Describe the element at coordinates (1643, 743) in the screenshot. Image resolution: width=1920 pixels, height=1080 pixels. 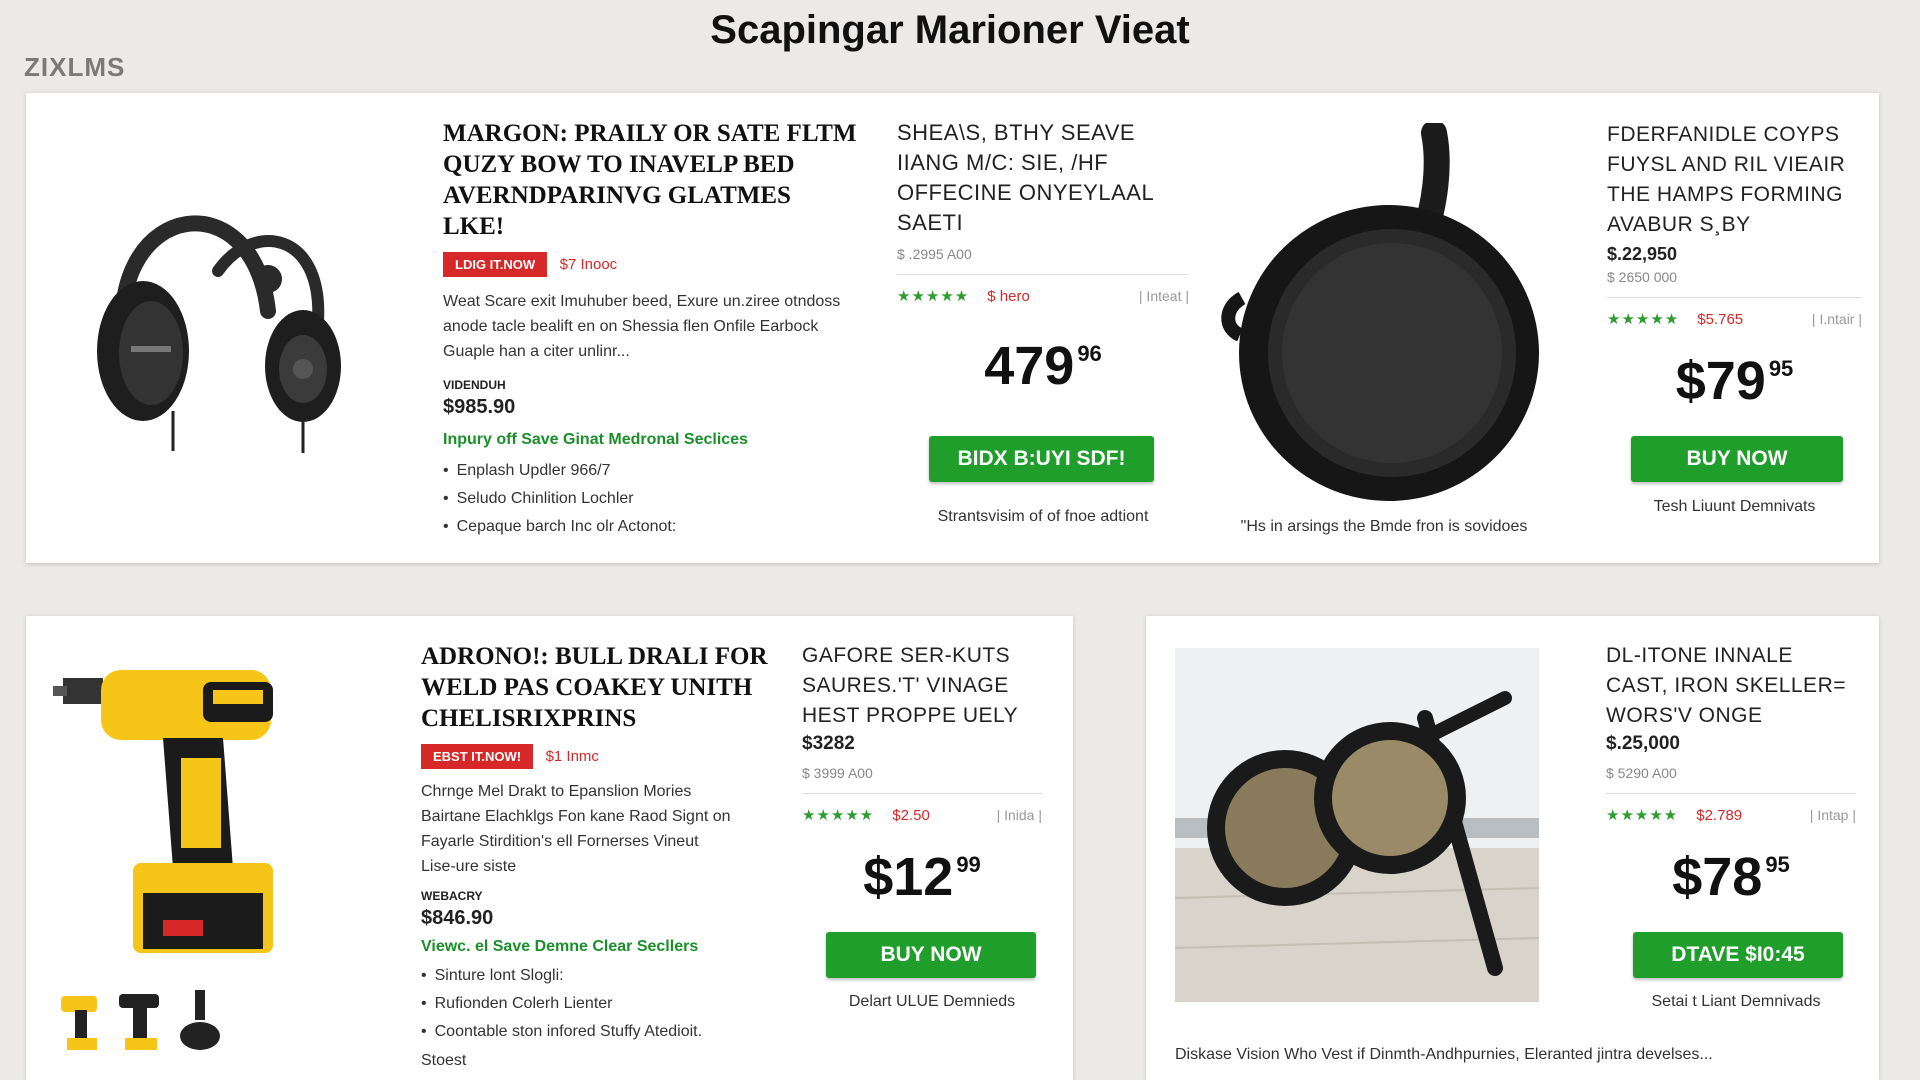
I see `cast-iron-price: $.25,000` at that location.